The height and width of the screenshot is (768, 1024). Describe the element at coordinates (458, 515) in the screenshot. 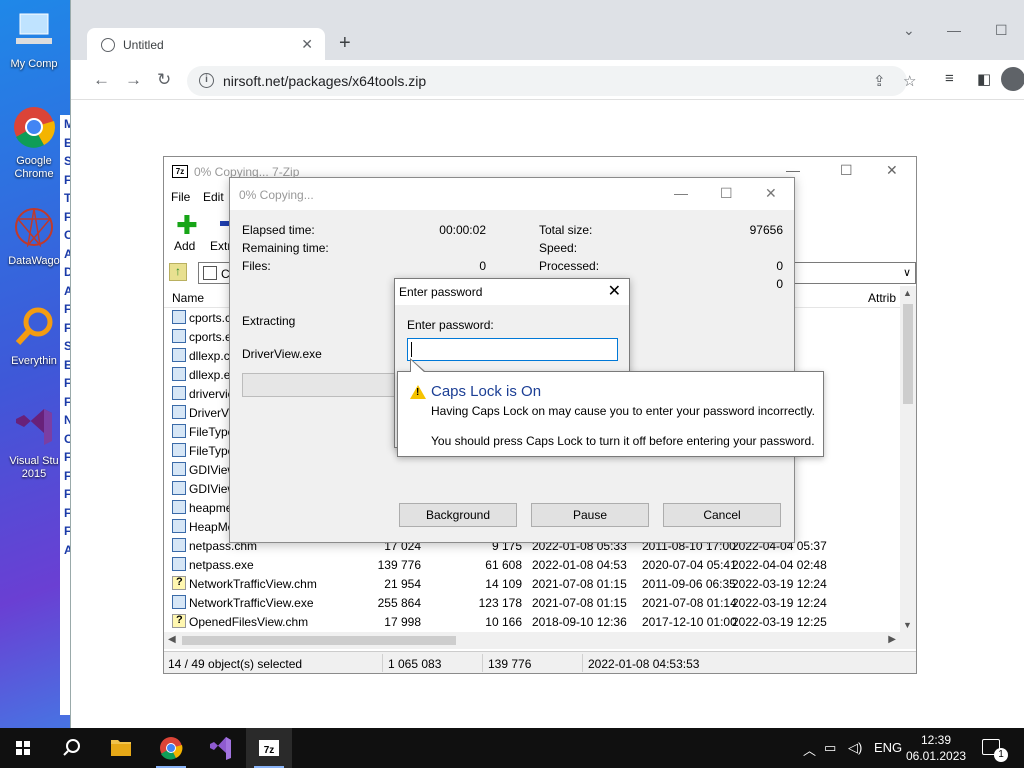

I see `background-button: Background` at that location.